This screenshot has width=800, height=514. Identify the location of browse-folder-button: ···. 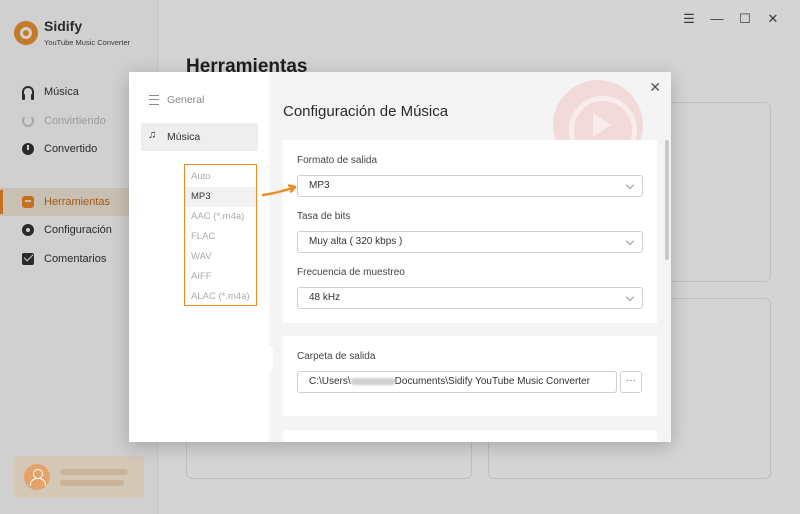
(631, 382).